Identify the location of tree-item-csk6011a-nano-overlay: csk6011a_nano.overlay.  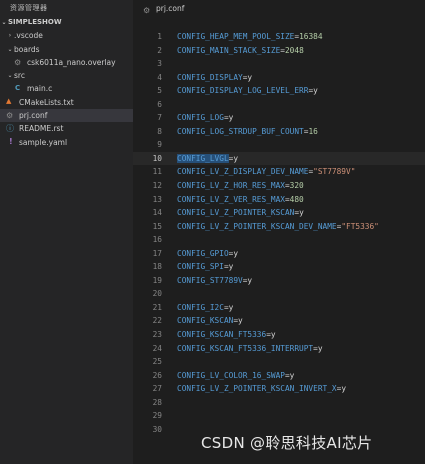
(66, 62).